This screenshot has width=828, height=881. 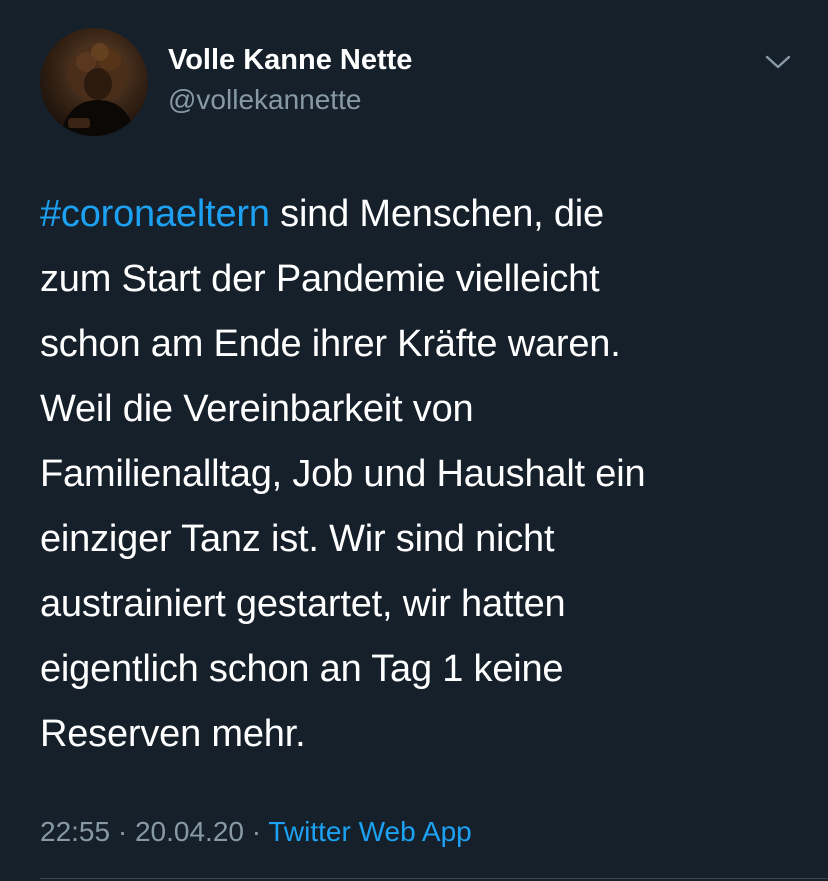 I want to click on tweet-text-line: Weil die Vereinbarkeit von, so click(x=257, y=409).